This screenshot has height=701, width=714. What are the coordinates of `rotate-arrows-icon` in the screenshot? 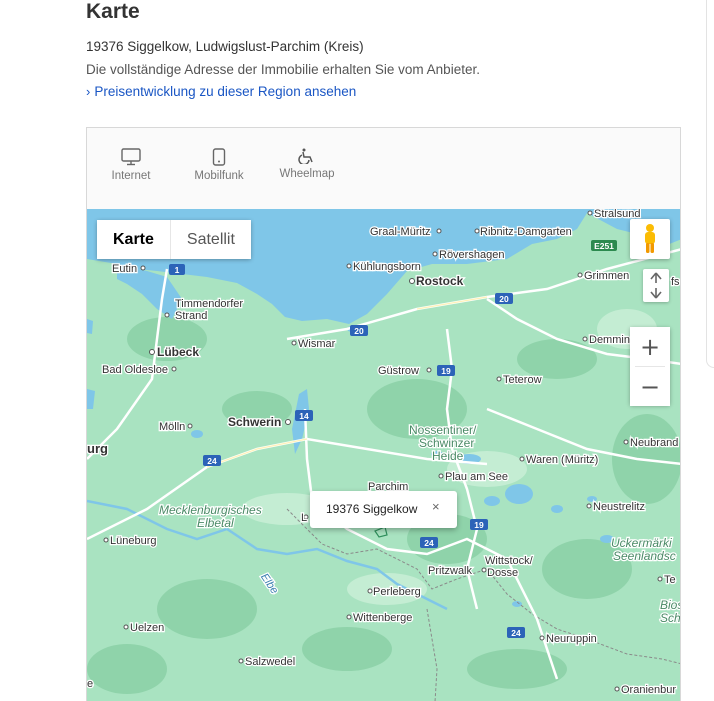 It's located at (656, 285).